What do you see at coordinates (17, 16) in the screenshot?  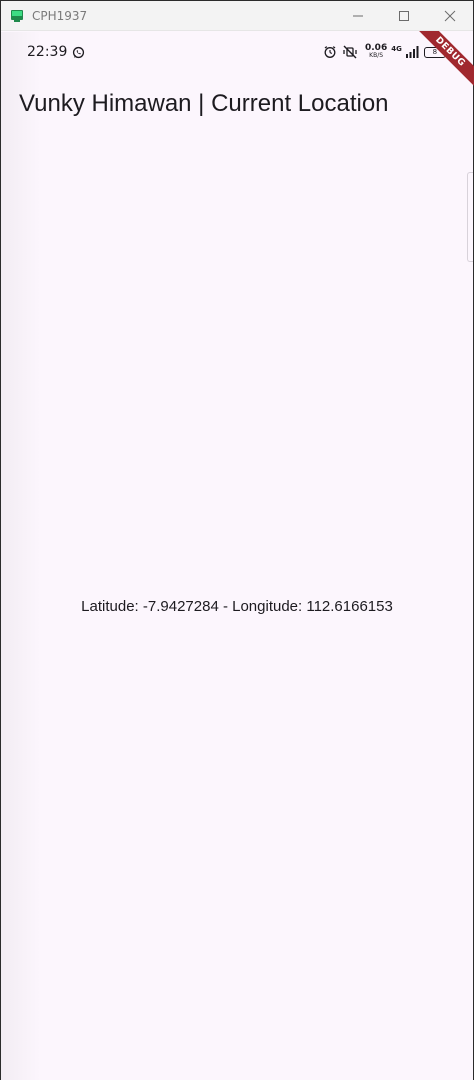 I see `emulator-app-icon` at bounding box center [17, 16].